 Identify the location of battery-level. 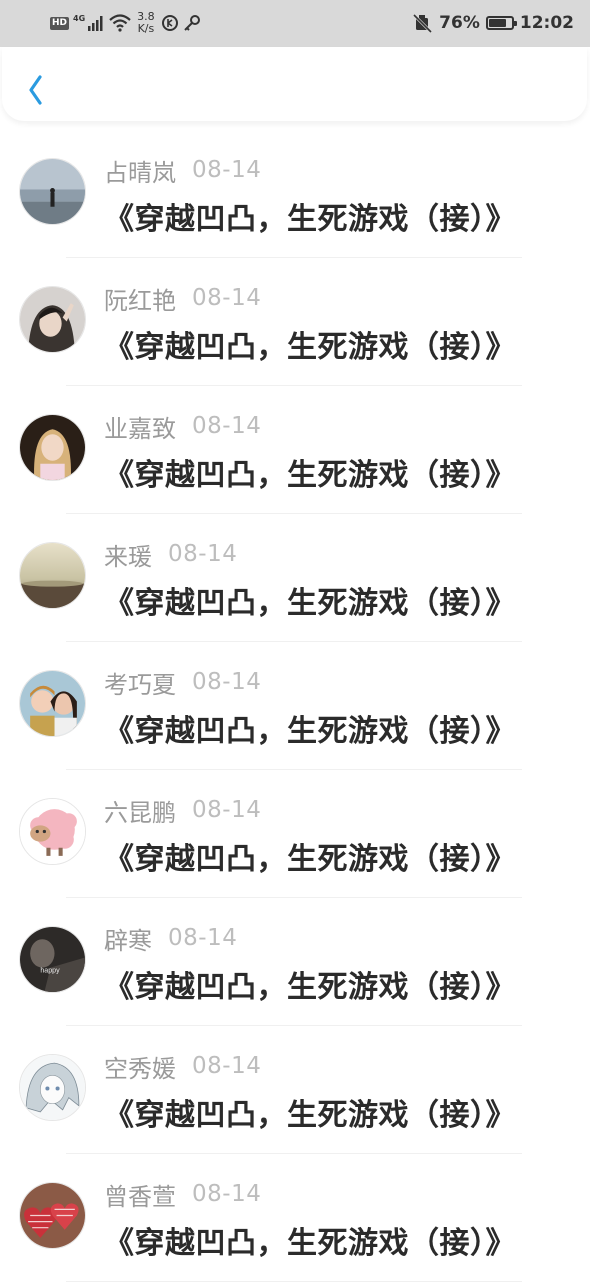
(497, 23).